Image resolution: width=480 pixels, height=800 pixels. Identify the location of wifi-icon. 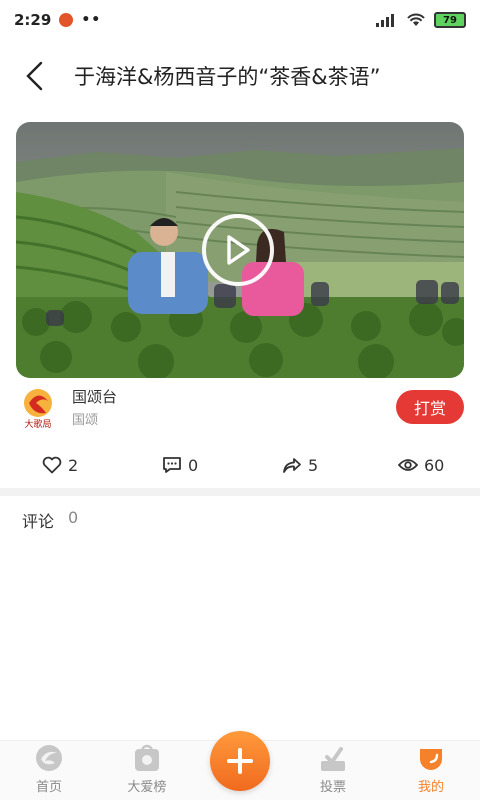
(416, 19).